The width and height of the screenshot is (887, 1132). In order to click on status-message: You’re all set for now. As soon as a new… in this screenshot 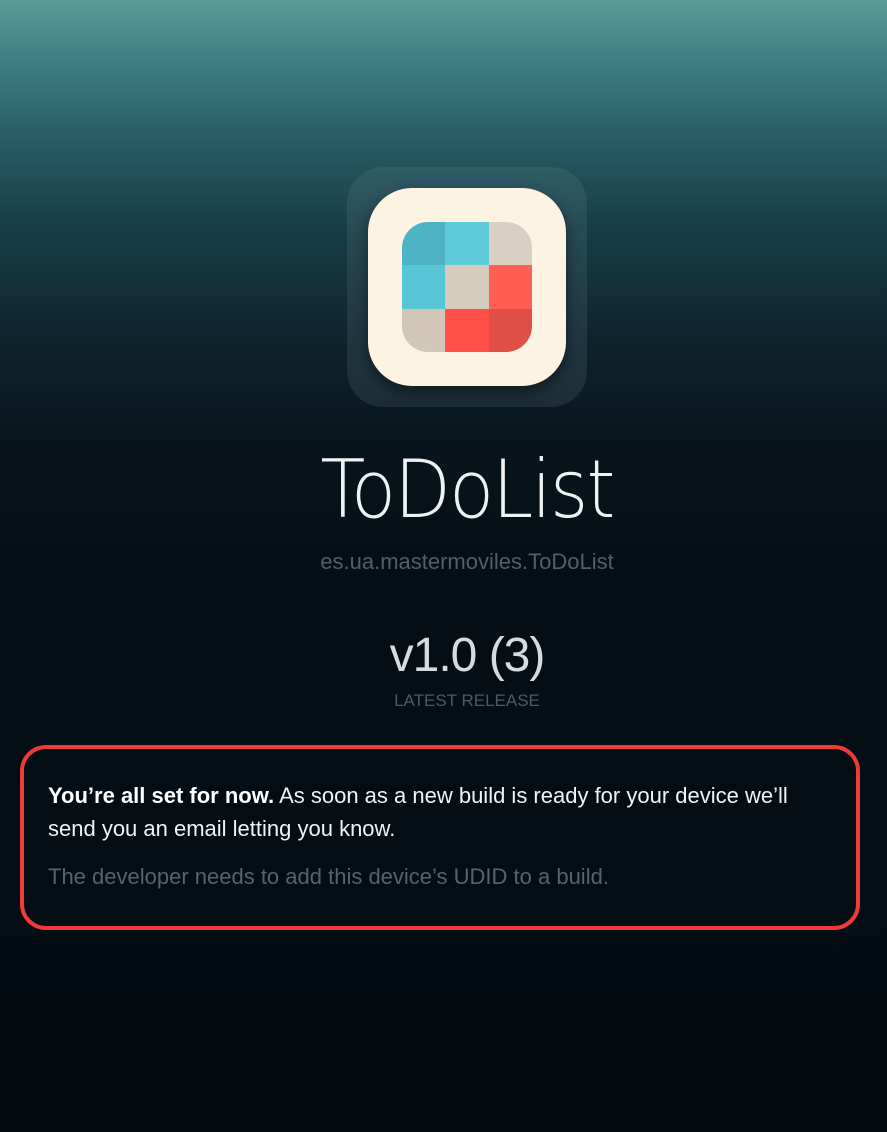, I will do `click(440, 812)`.